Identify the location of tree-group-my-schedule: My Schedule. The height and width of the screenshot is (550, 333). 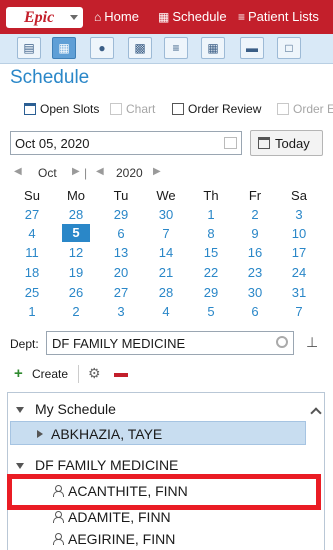
(158, 409).